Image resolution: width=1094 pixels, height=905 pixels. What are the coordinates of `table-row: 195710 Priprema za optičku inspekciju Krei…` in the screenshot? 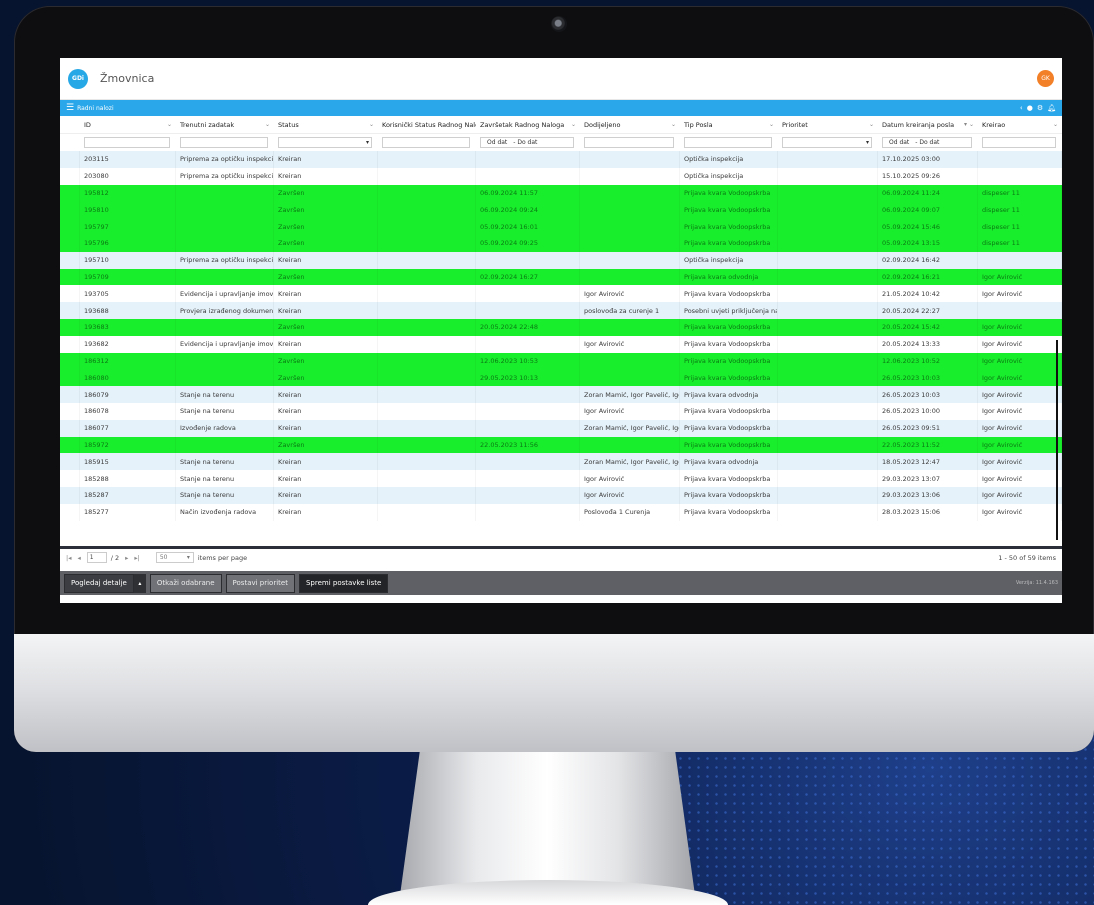 It's located at (561, 260).